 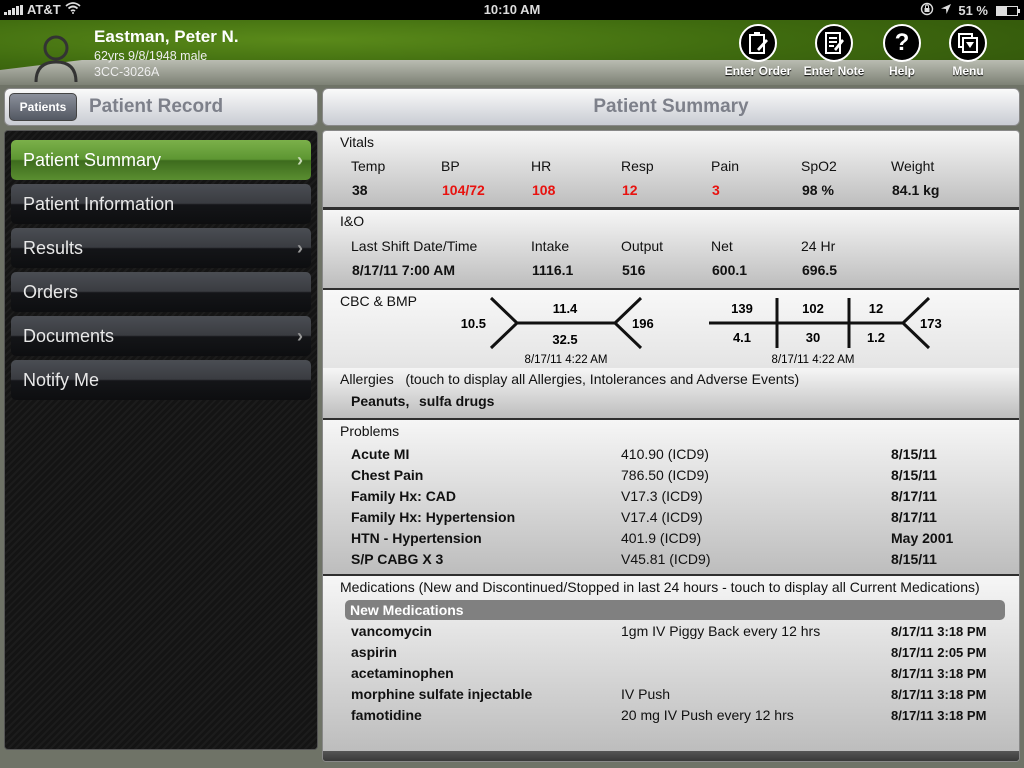 I want to click on vital-label: HR, so click(x=541, y=166).